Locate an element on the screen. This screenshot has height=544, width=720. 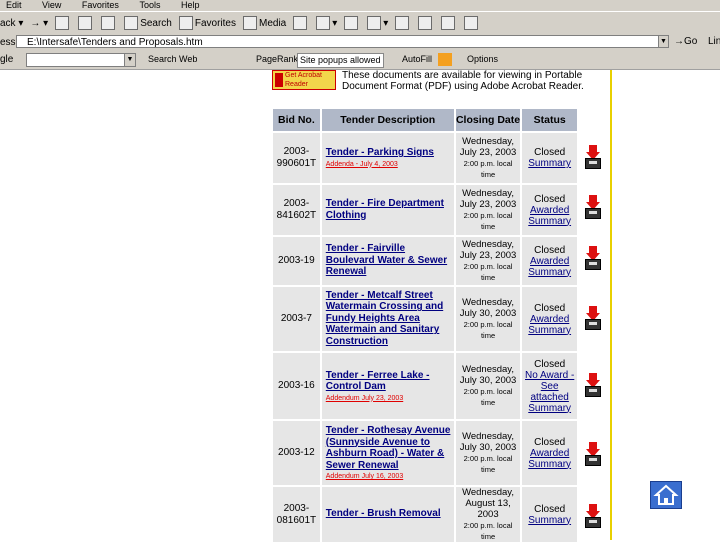
home-button is located at coordinates (666, 495).